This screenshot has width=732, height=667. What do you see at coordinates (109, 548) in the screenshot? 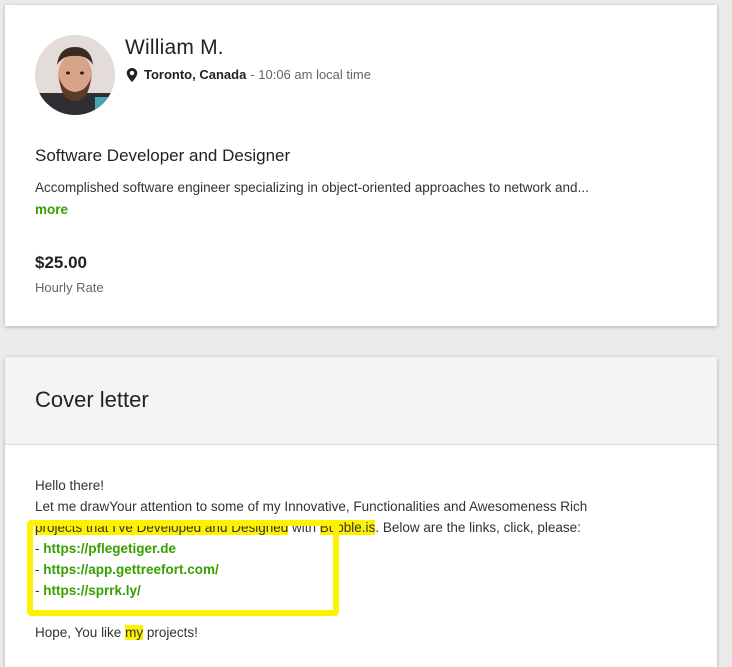
I see `portfolio-link-pflegetiger: https://pflegetiger.de` at bounding box center [109, 548].